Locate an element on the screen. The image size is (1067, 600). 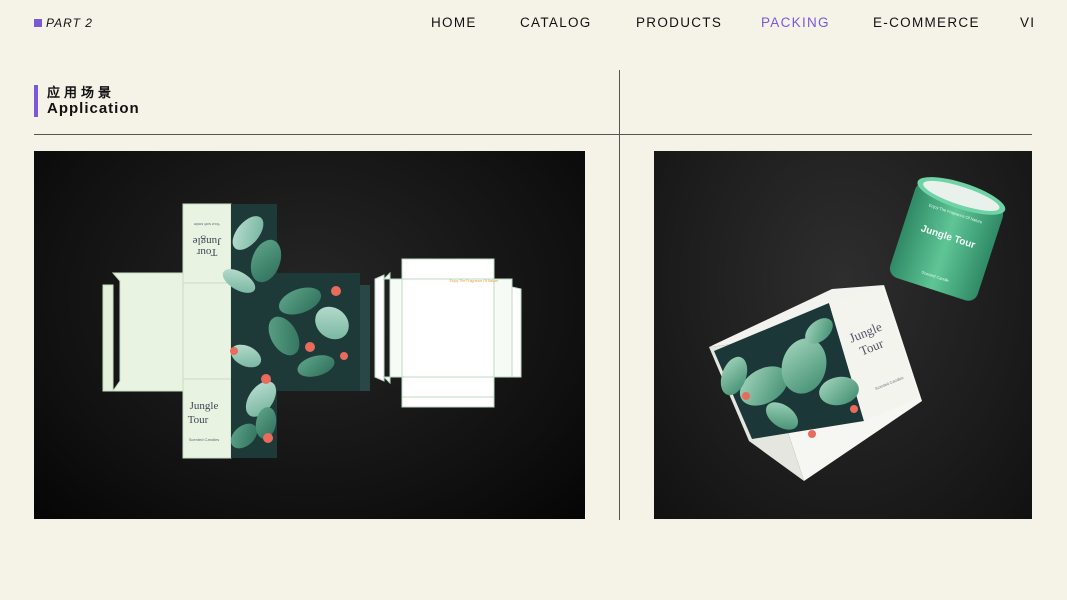
nav-vi: VI is located at coordinates (1027, 22).